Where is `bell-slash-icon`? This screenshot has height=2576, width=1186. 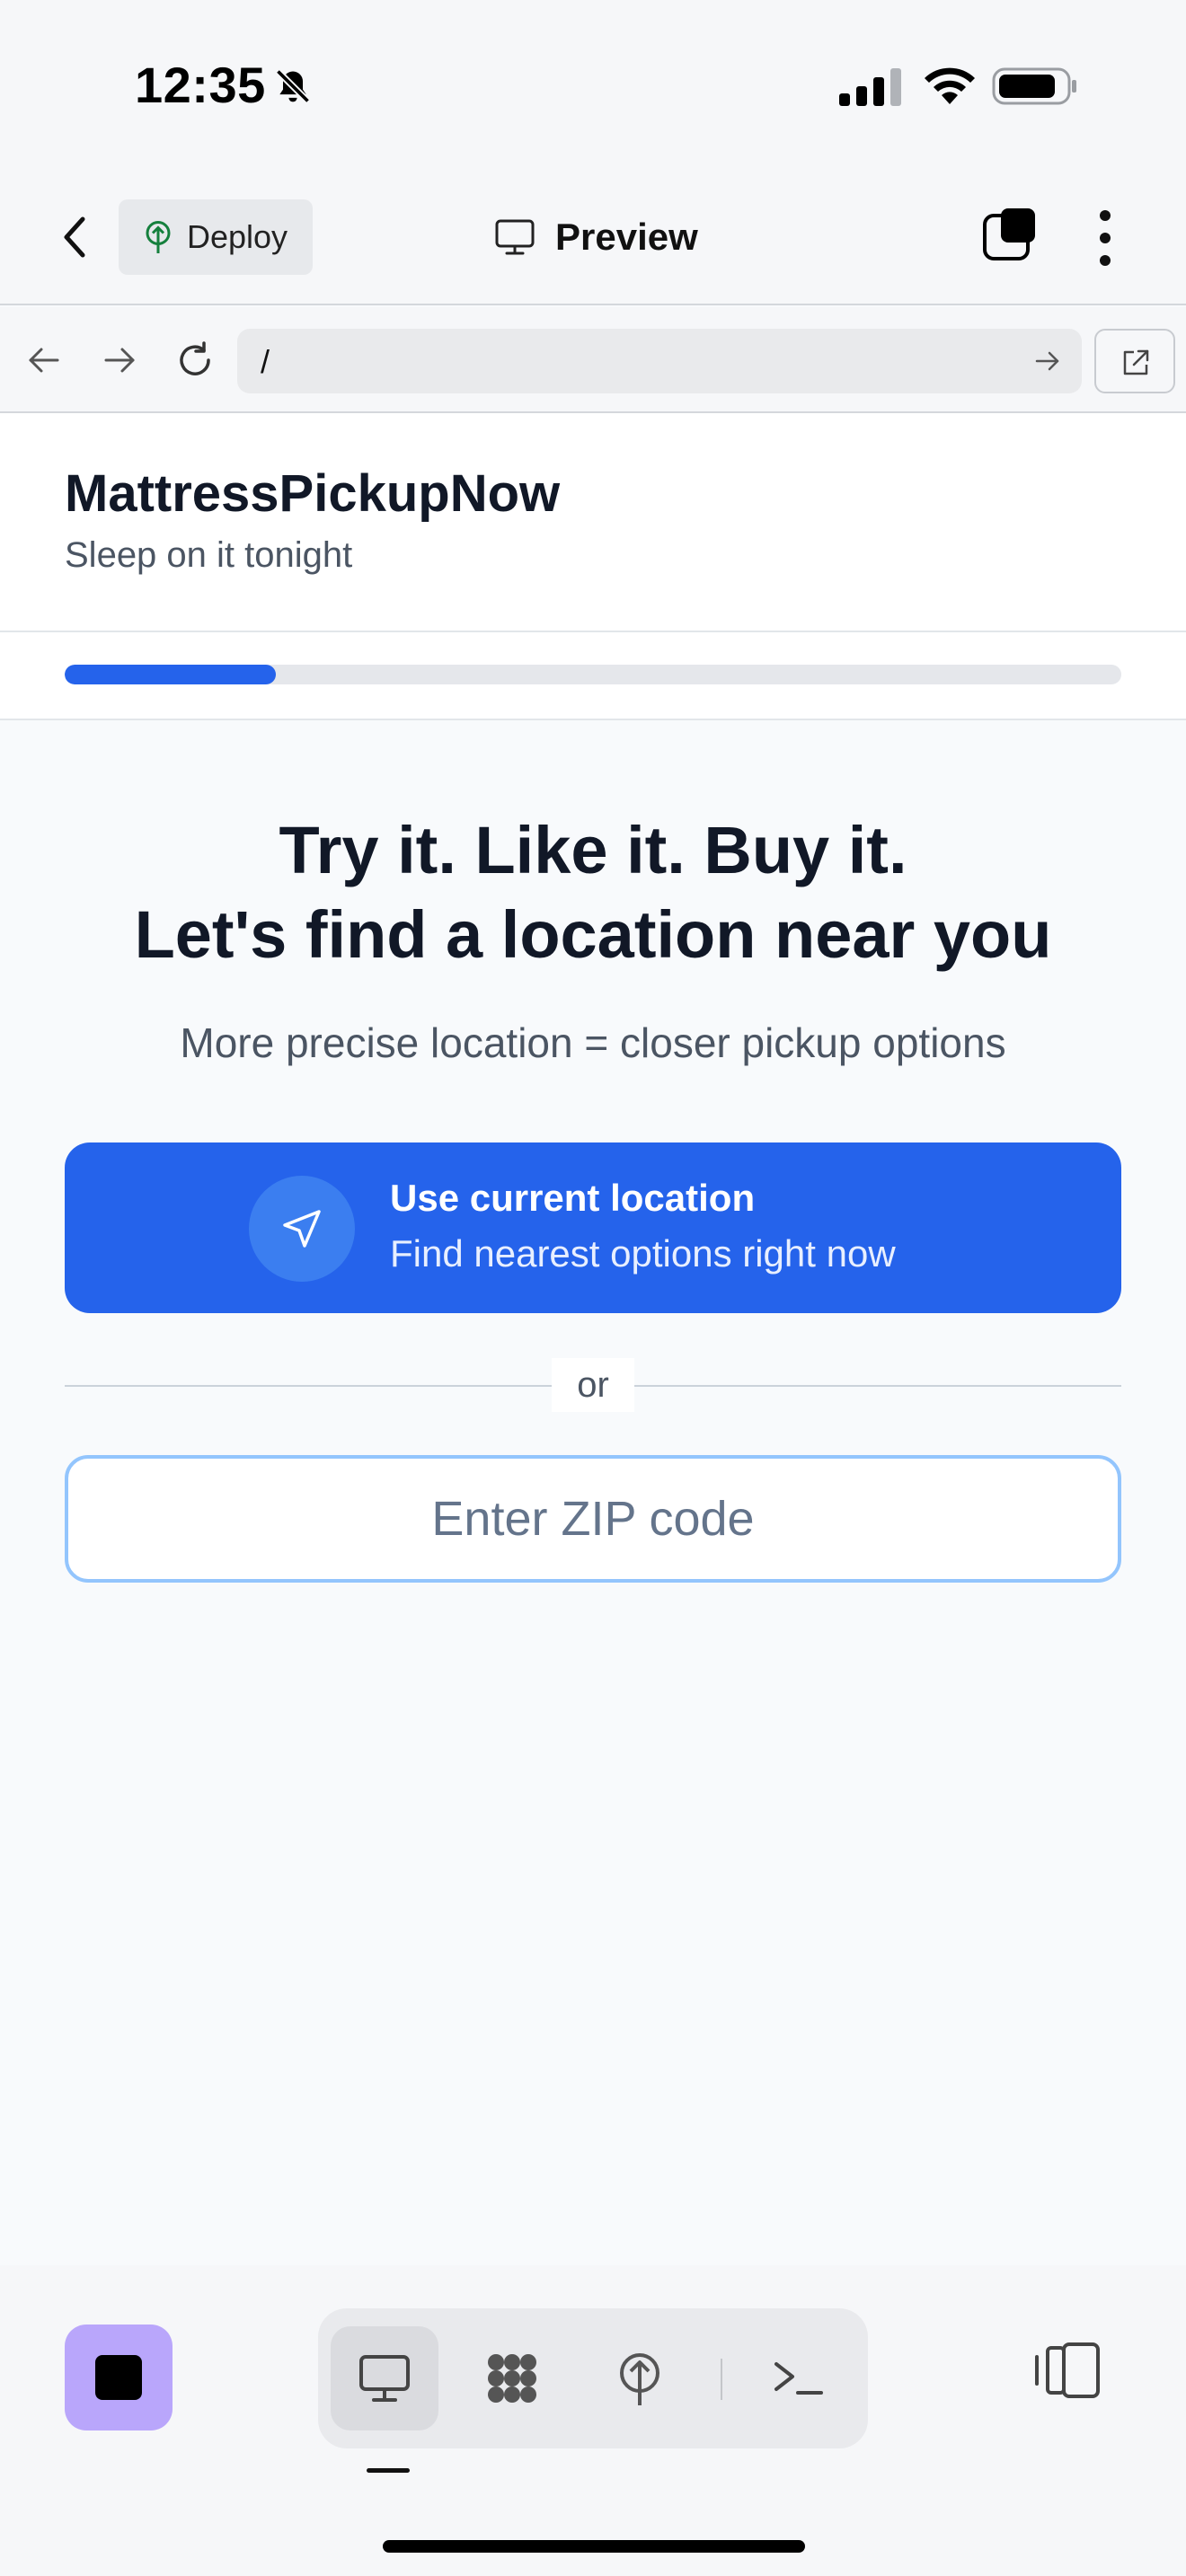
bell-slash-icon is located at coordinates (293, 86).